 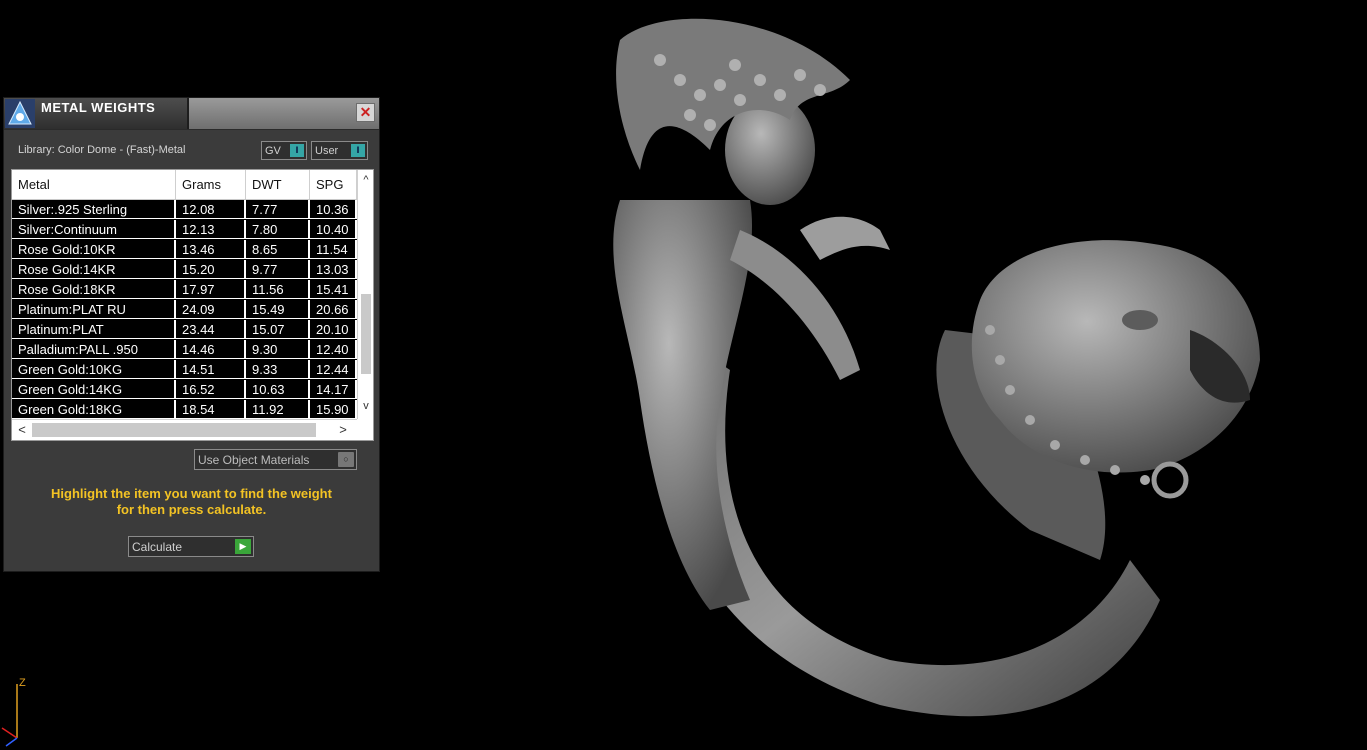 I want to click on vertical-scrollbar: ^ v, so click(x=365, y=294).